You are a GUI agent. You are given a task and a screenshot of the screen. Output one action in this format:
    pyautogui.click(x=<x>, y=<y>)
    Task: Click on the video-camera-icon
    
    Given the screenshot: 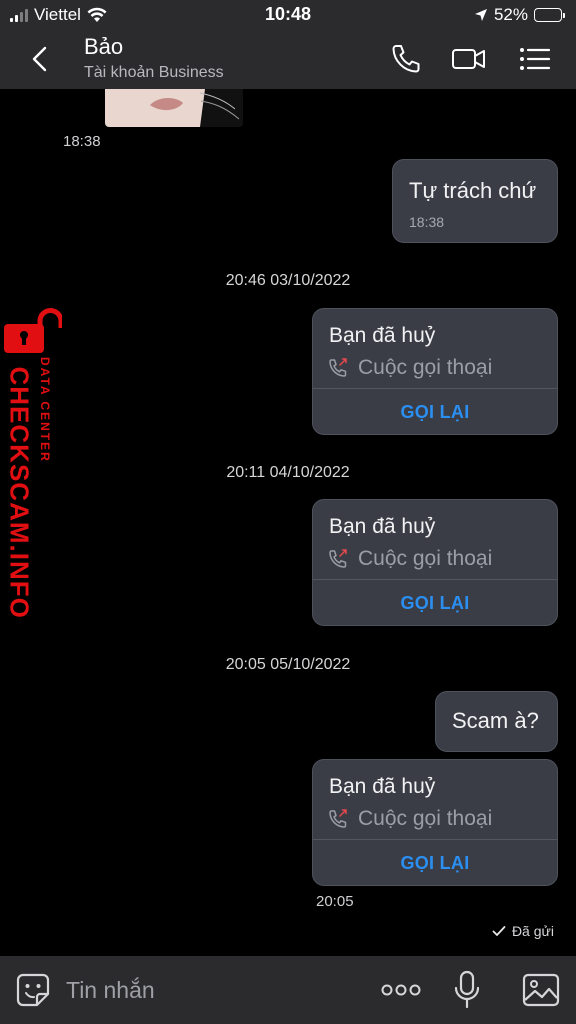 What is the action you would take?
    pyautogui.click(x=469, y=59)
    